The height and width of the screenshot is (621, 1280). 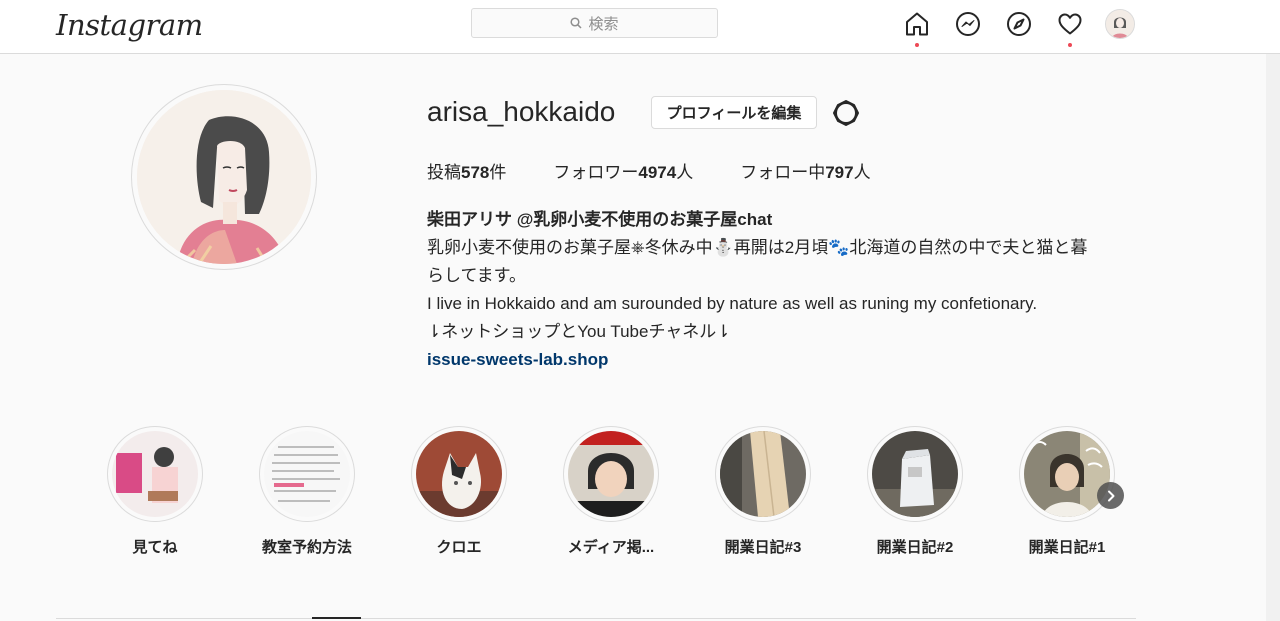 I want to click on highlight-item: 見てね, so click(x=155, y=491).